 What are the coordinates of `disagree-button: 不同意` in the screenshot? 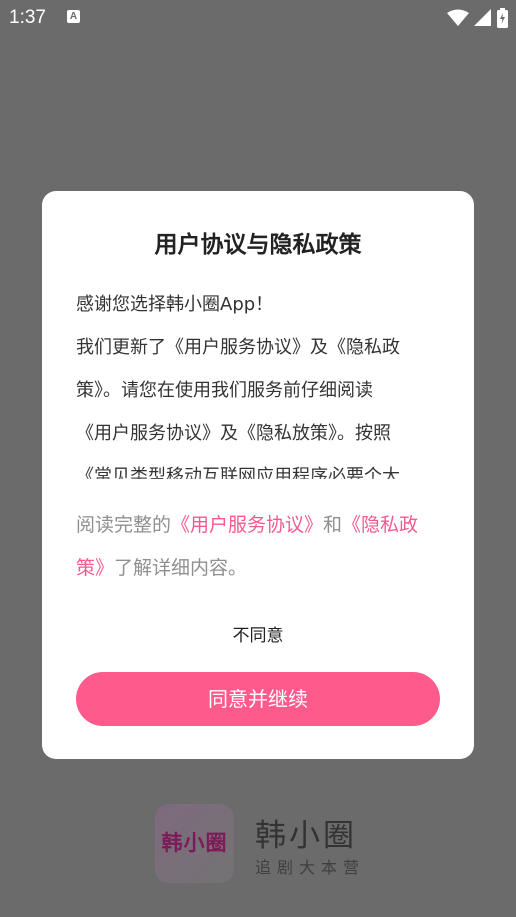 It's located at (258, 633).